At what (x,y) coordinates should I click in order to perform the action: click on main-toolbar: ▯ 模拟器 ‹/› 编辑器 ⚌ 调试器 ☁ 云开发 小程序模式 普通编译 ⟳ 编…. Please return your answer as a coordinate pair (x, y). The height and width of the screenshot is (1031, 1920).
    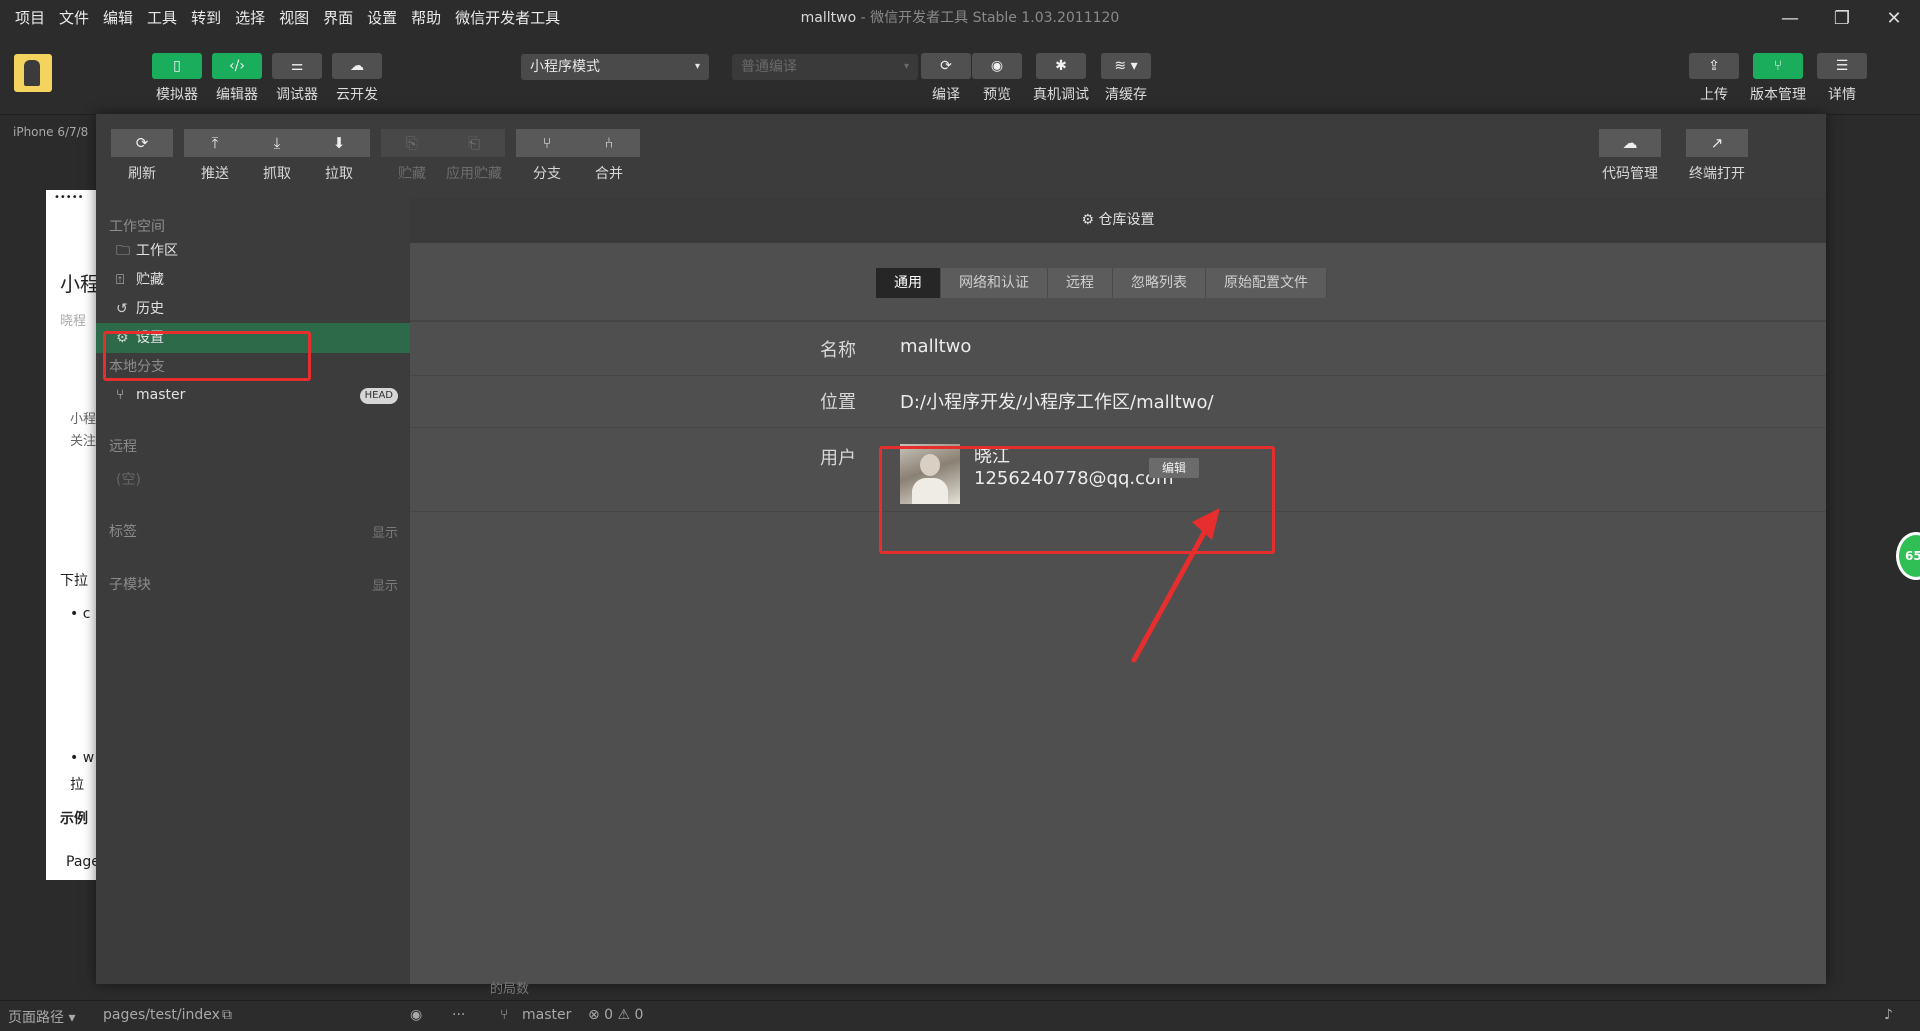
    Looking at the image, I should click on (960, 76).